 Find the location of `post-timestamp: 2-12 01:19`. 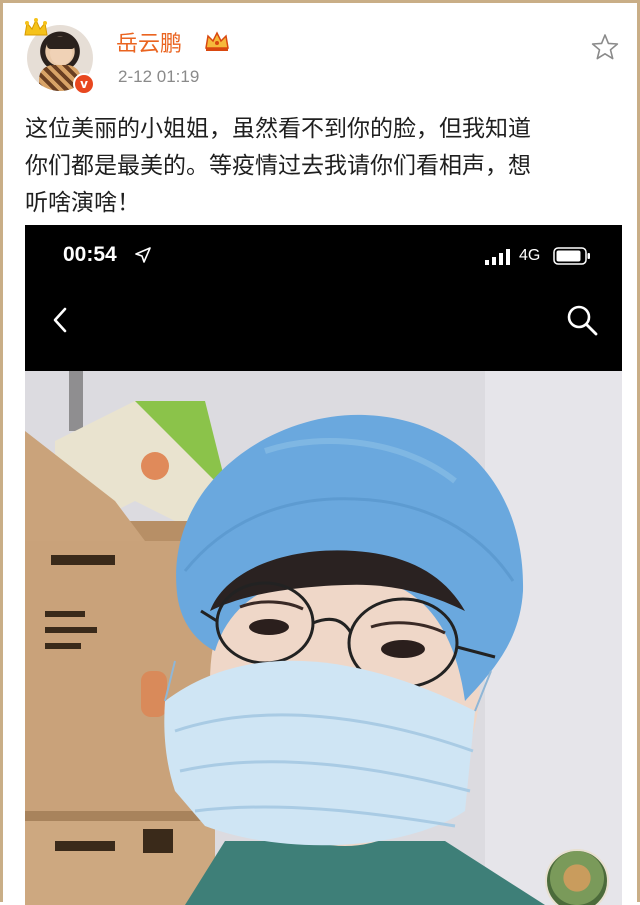

post-timestamp: 2-12 01:19 is located at coordinates (159, 76).